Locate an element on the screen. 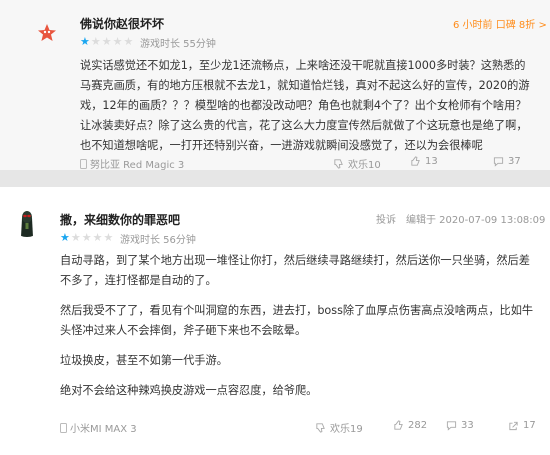 The height and width of the screenshot is (455, 550). device-label: 小米MI MAX 3 is located at coordinates (98, 427).